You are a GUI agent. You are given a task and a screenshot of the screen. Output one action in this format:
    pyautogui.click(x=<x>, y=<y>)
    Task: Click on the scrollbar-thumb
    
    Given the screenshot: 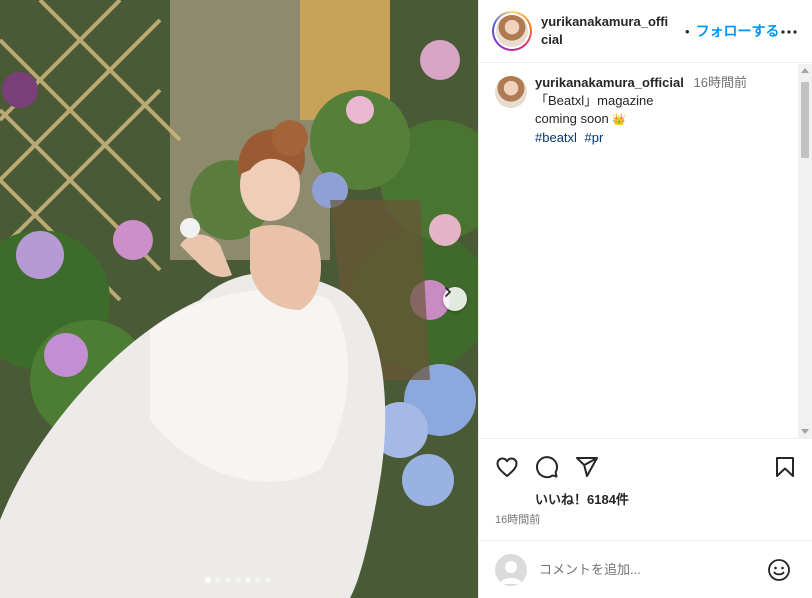 What is the action you would take?
    pyautogui.click(x=805, y=120)
    